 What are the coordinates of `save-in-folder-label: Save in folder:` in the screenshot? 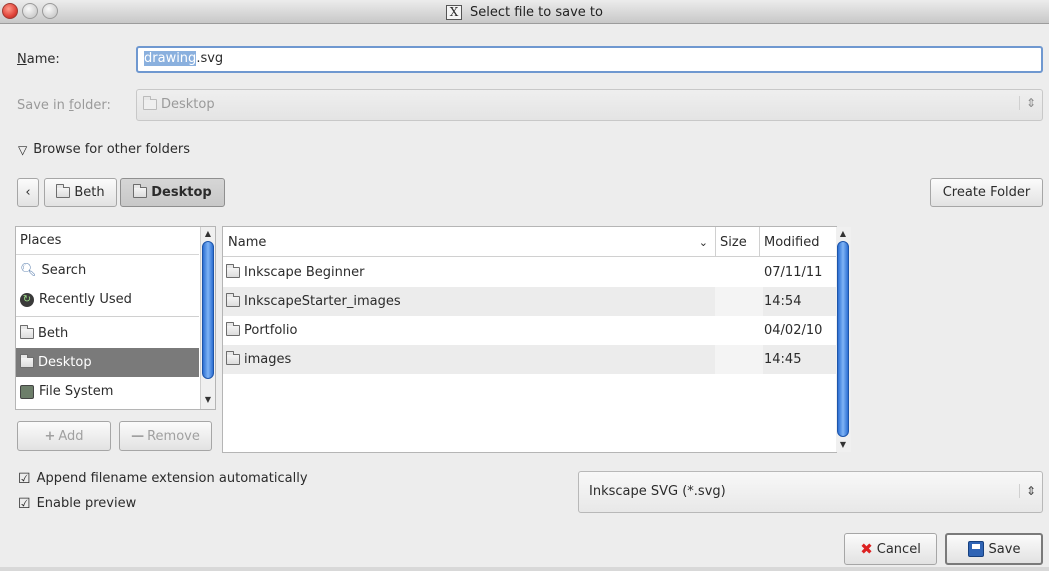 It's located at (64, 105).